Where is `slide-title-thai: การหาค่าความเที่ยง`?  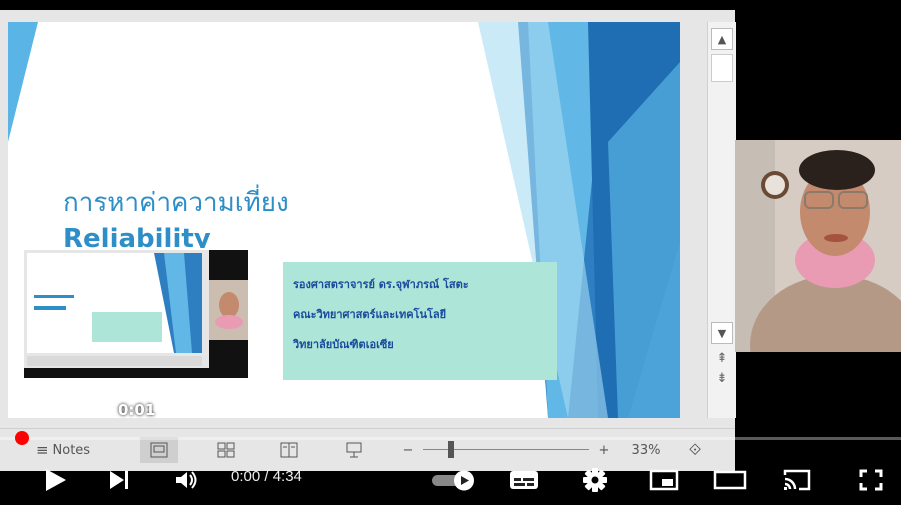
slide-title-thai: การหาค่าความเที่ยง is located at coordinates (176, 203).